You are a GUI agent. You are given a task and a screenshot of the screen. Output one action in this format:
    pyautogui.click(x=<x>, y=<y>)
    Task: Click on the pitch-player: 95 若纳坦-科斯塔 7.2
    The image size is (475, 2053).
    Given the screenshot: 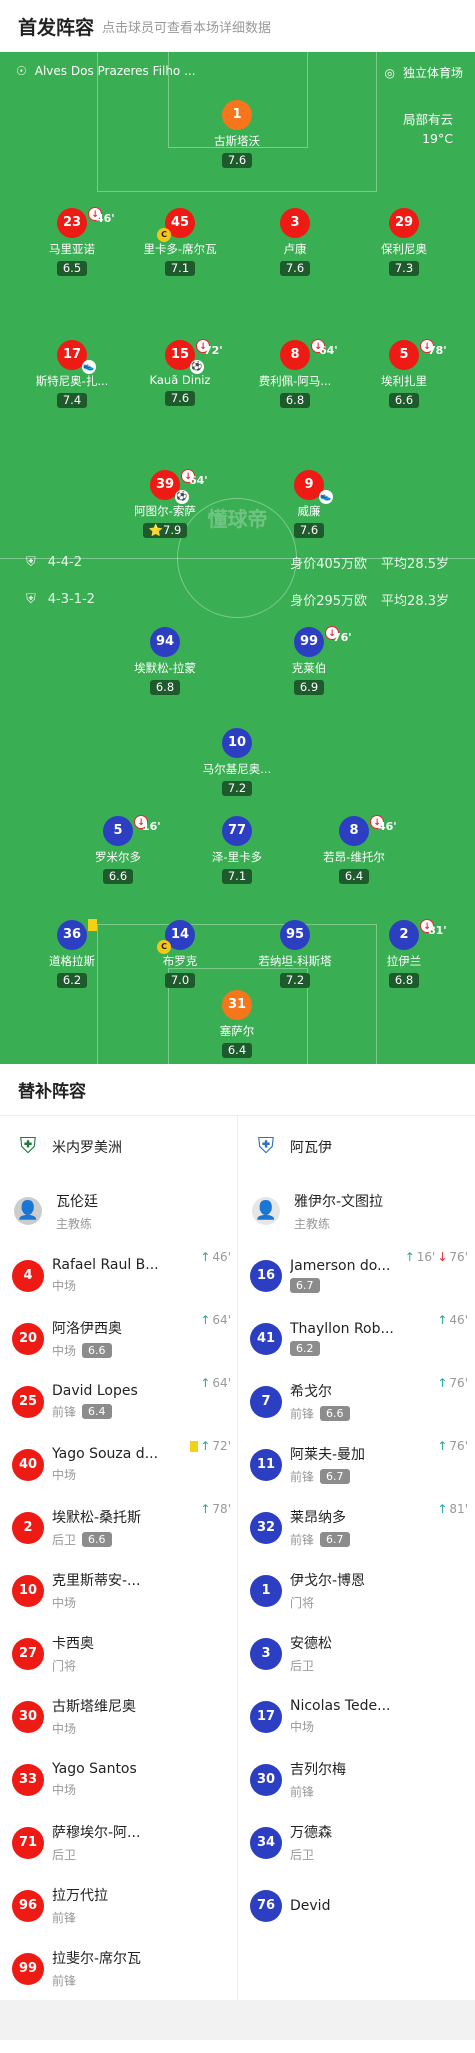 What is the action you would take?
    pyautogui.click(x=295, y=960)
    